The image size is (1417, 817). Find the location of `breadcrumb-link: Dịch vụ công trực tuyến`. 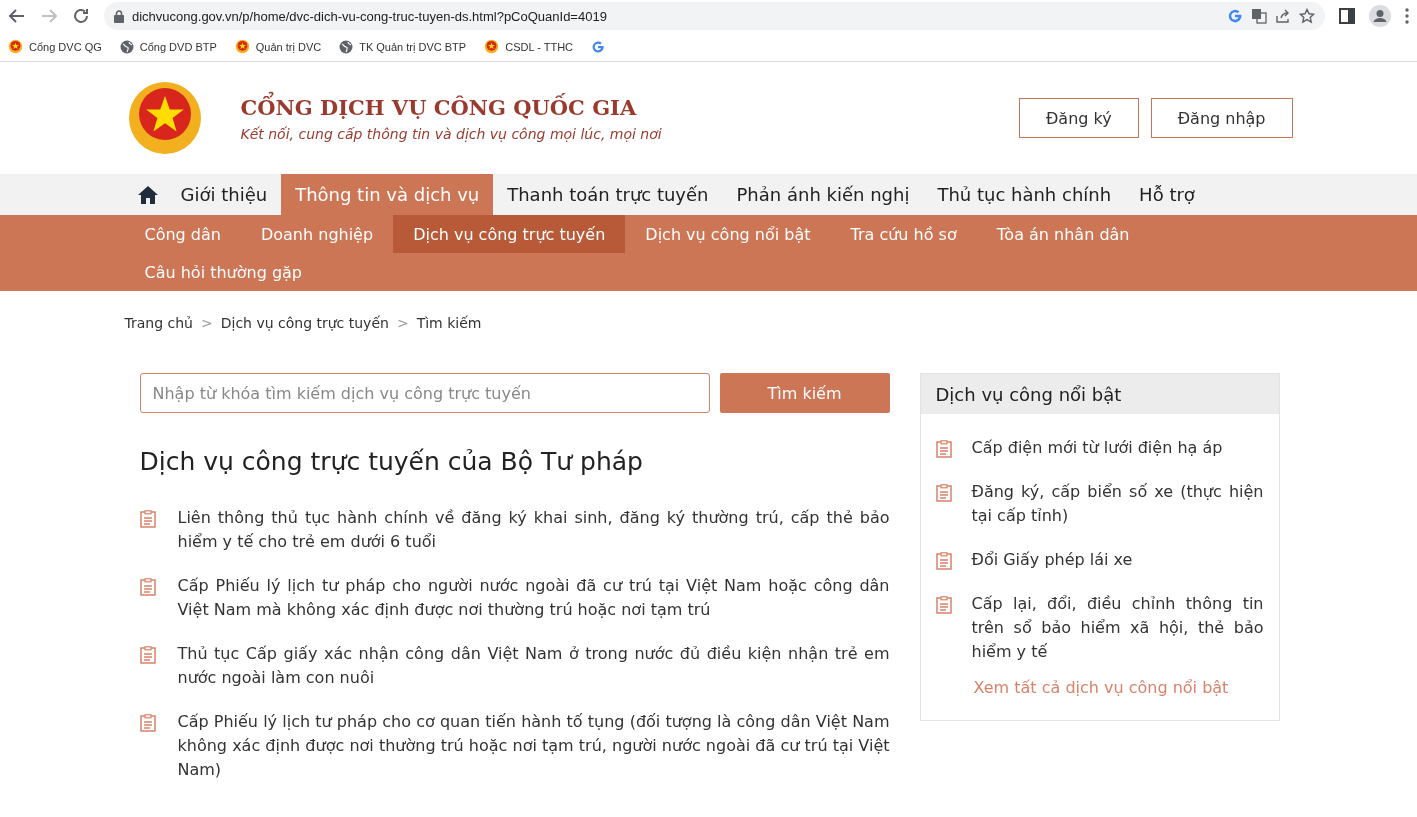

breadcrumb-link: Dịch vụ công trực tuyến is located at coordinates (304, 323).